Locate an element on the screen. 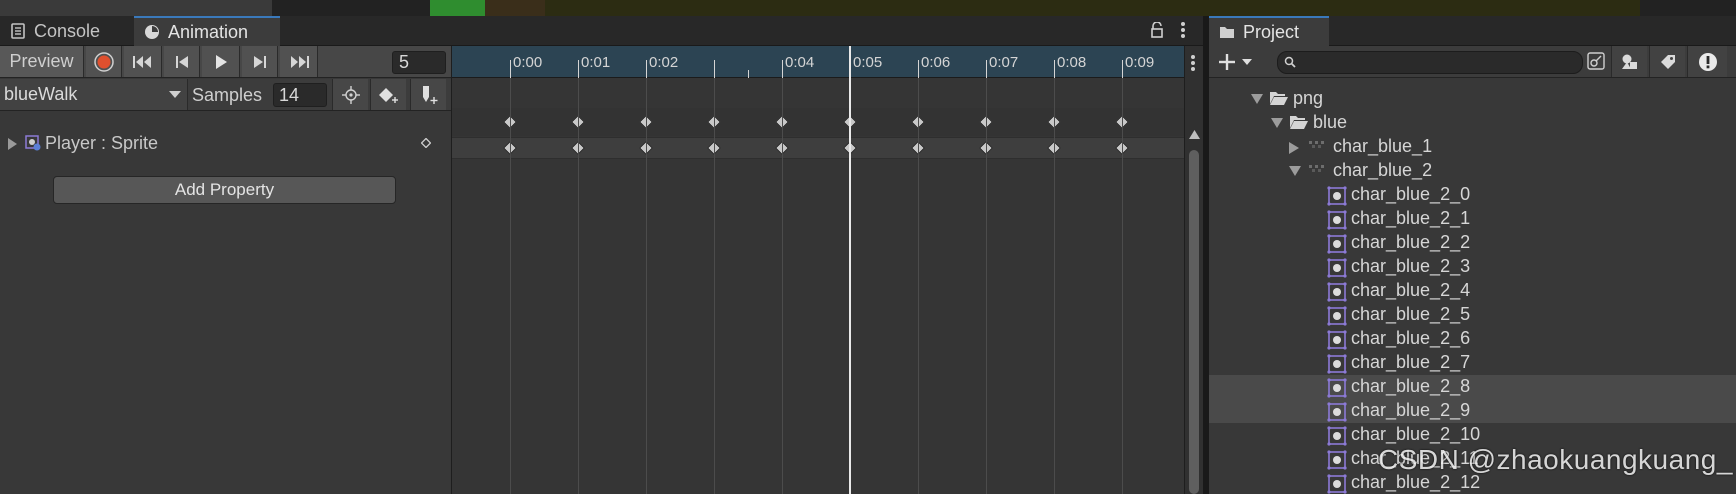 This screenshot has height=494, width=1736. tree-item-sprite: char_blue_2_7 is located at coordinates (1472, 363).